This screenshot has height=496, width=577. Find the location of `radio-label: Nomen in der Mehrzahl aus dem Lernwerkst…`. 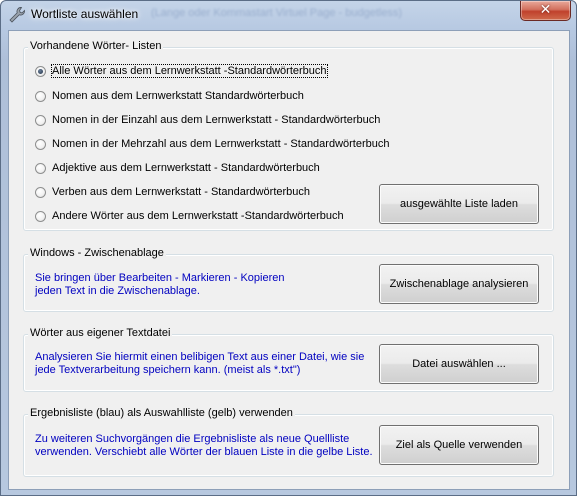

radio-label: Nomen in der Mehrzahl aus dem Lernwerkst… is located at coordinates (221, 144).